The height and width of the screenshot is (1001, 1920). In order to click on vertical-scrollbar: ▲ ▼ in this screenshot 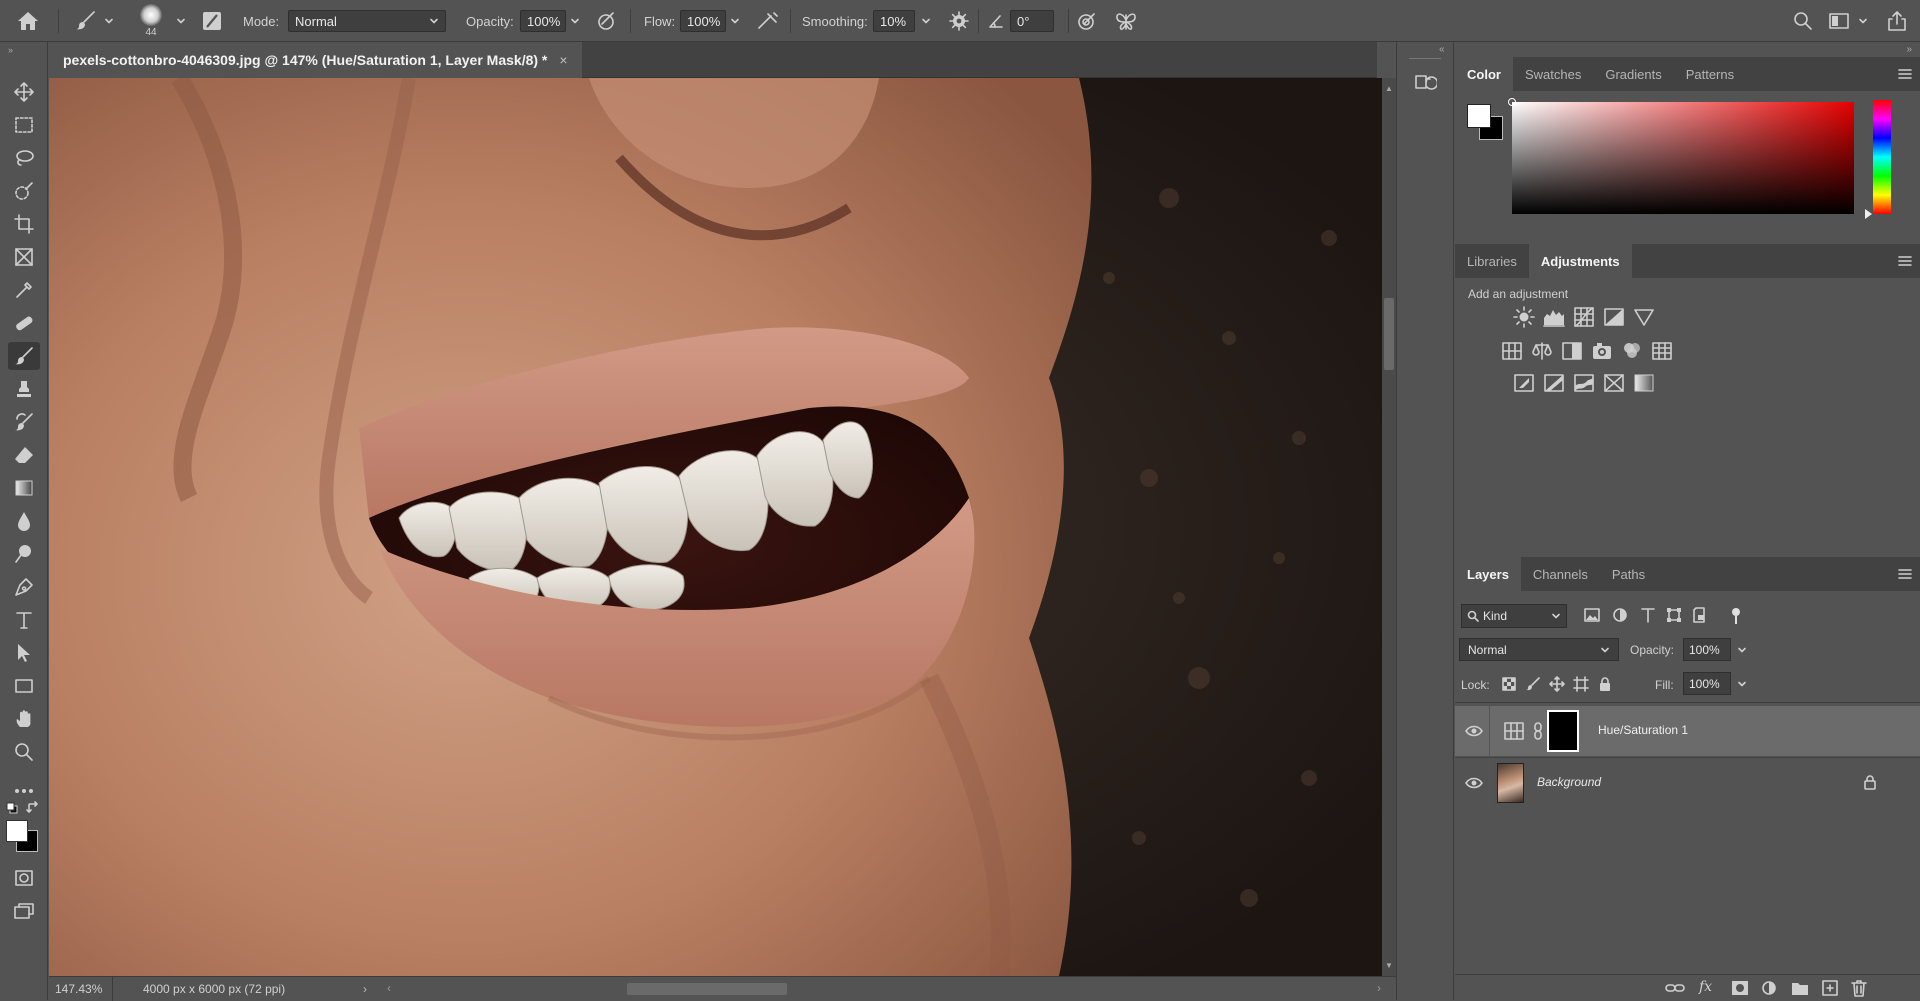, I will do `click(1389, 527)`.